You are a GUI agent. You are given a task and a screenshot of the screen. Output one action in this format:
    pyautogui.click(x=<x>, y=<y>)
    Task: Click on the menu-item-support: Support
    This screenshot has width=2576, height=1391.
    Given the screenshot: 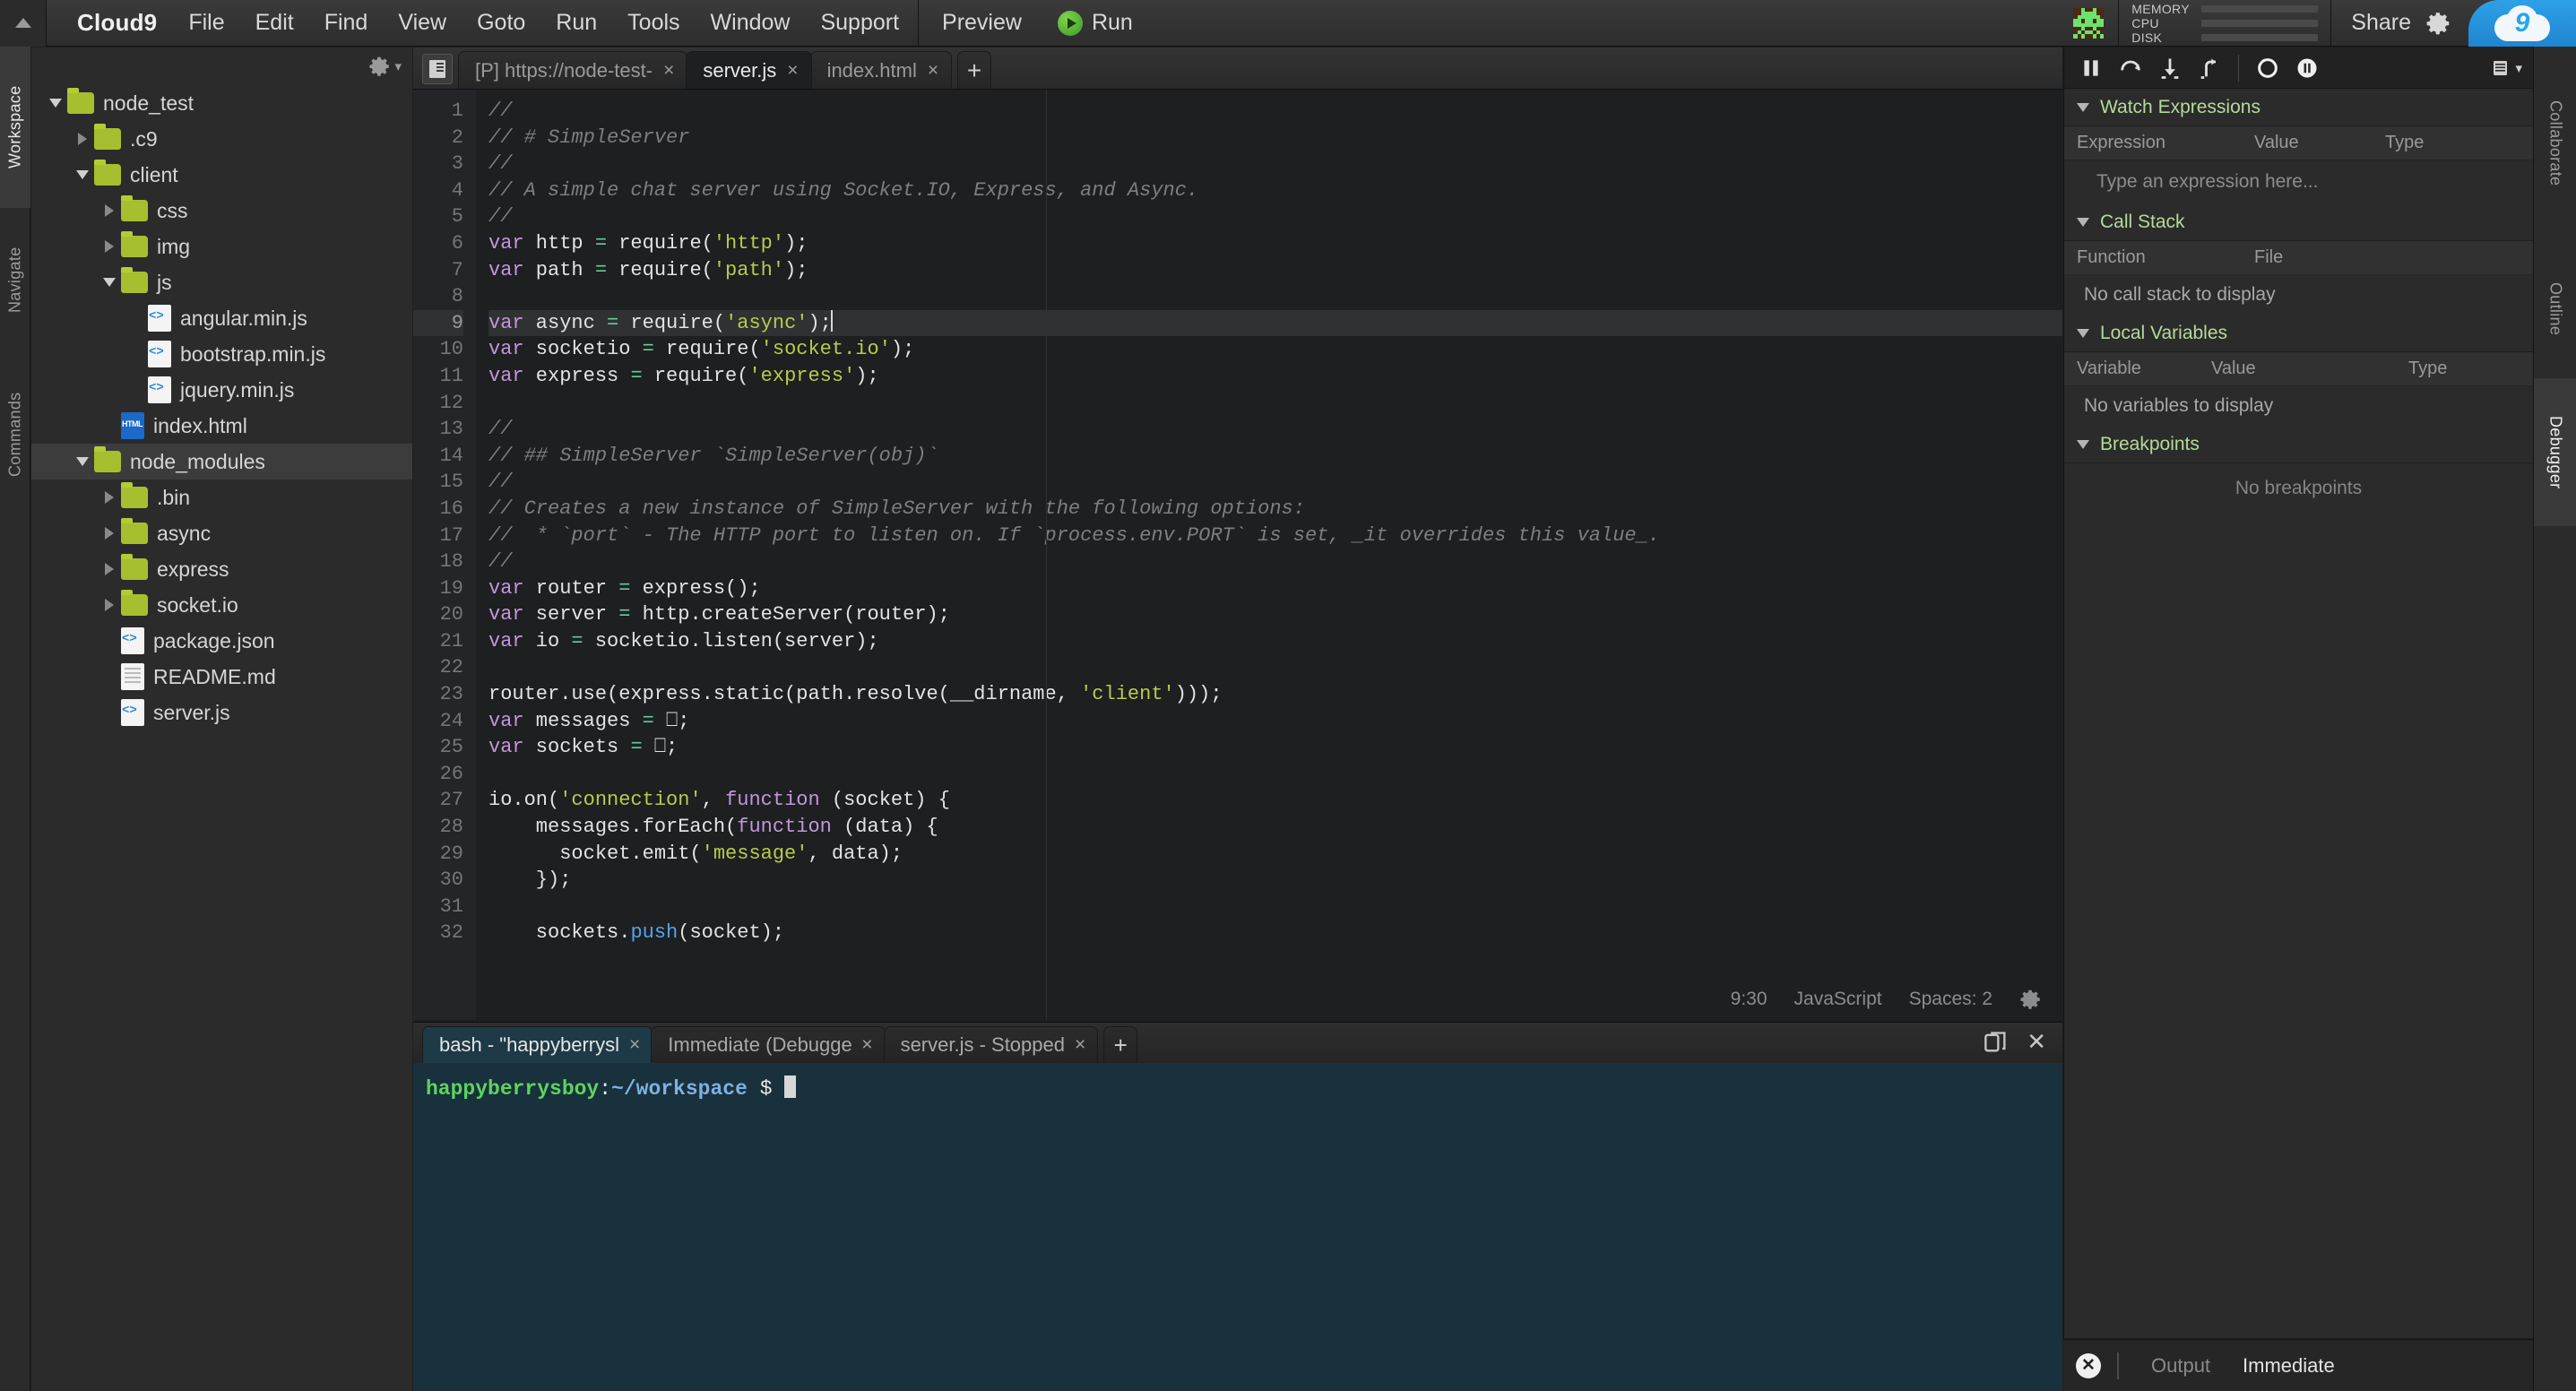 What is the action you would take?
    pyautogui.click(x=859, y=24)
    